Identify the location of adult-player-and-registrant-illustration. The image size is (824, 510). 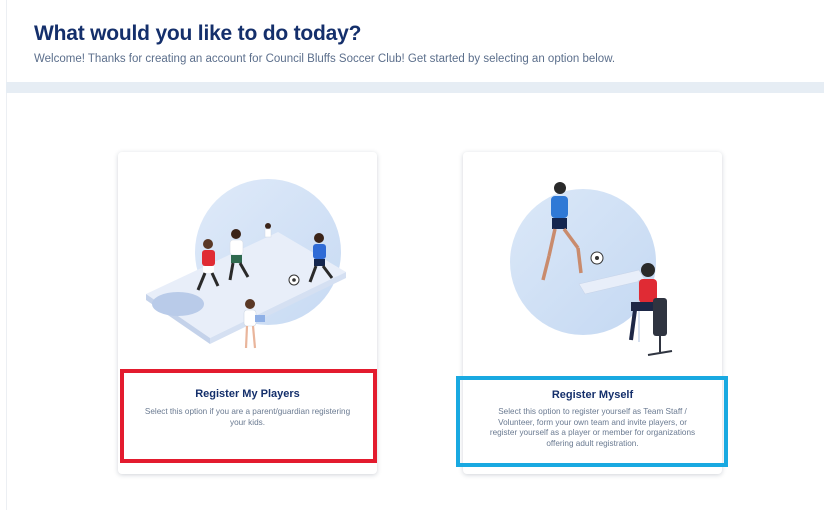
(591, 269).